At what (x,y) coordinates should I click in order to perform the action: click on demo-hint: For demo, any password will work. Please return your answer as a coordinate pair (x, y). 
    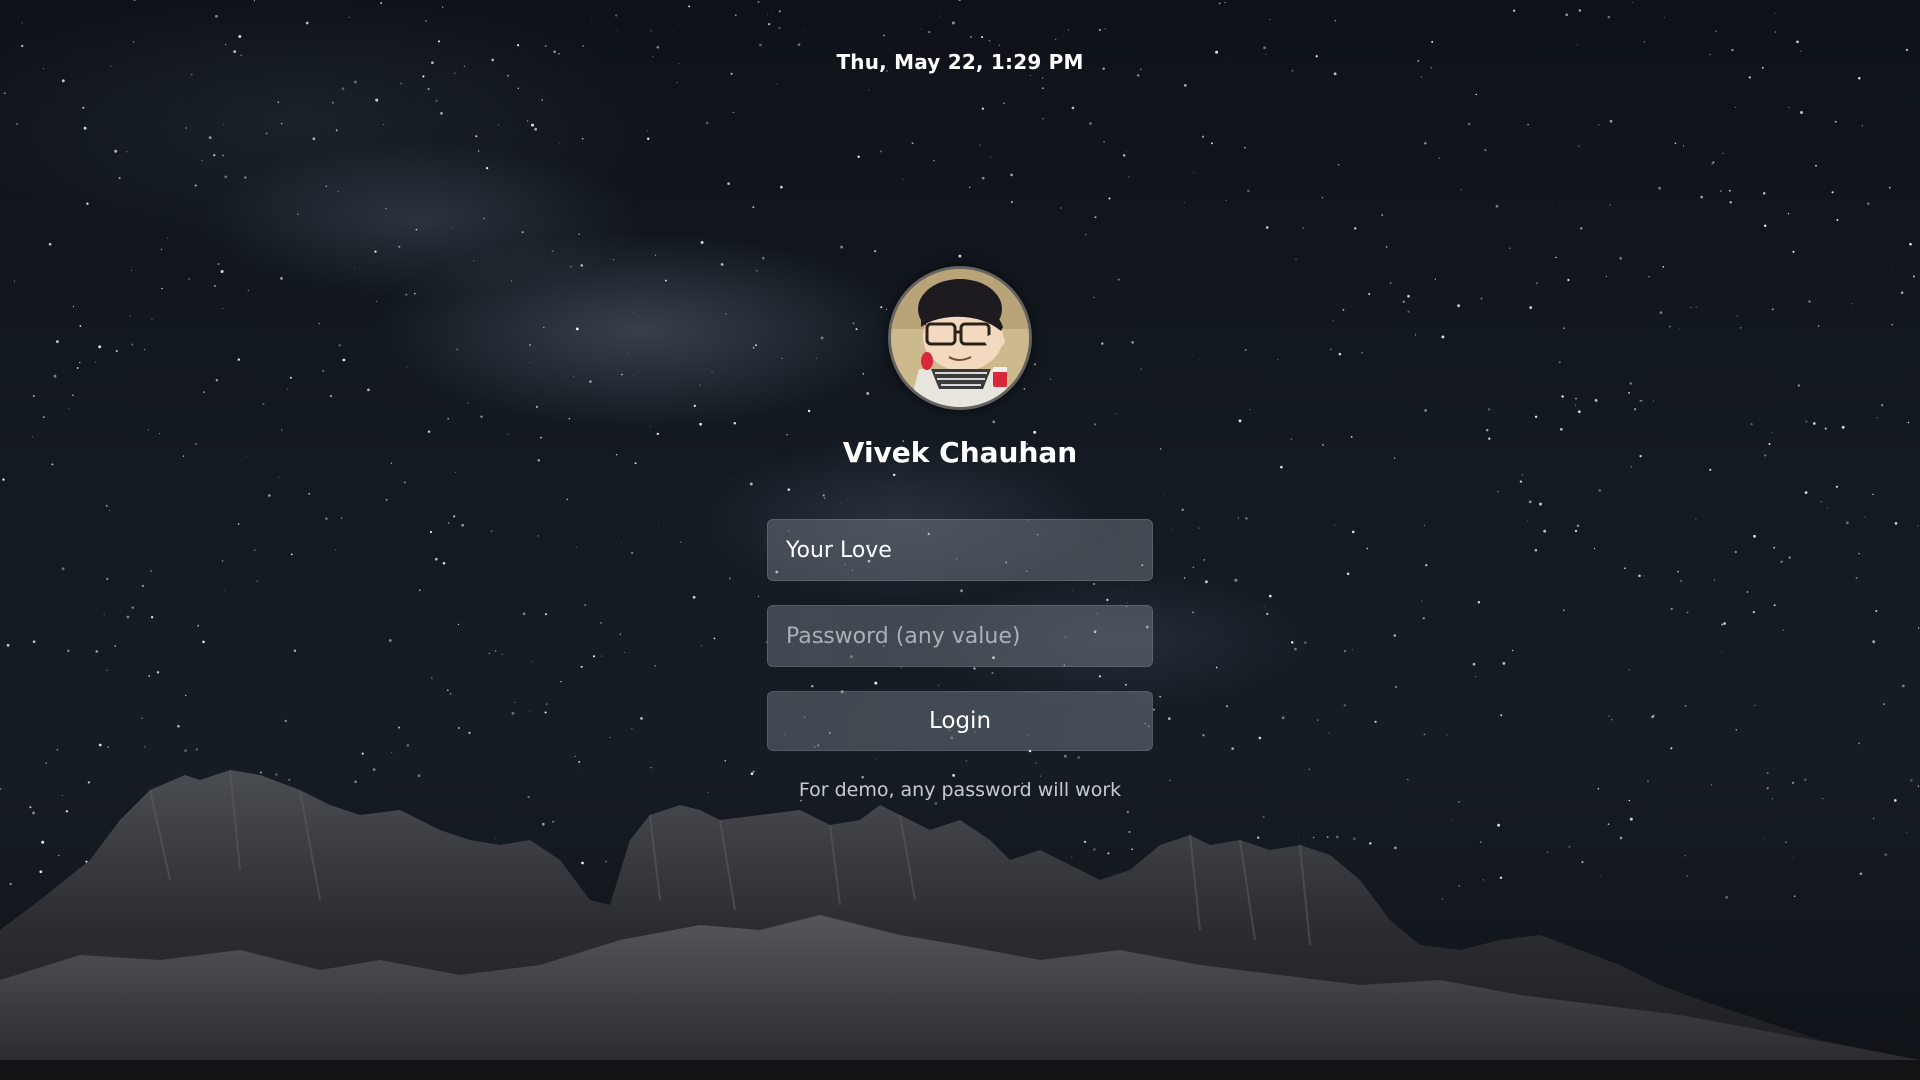
    Looking at the image, I should click on (960, 790).